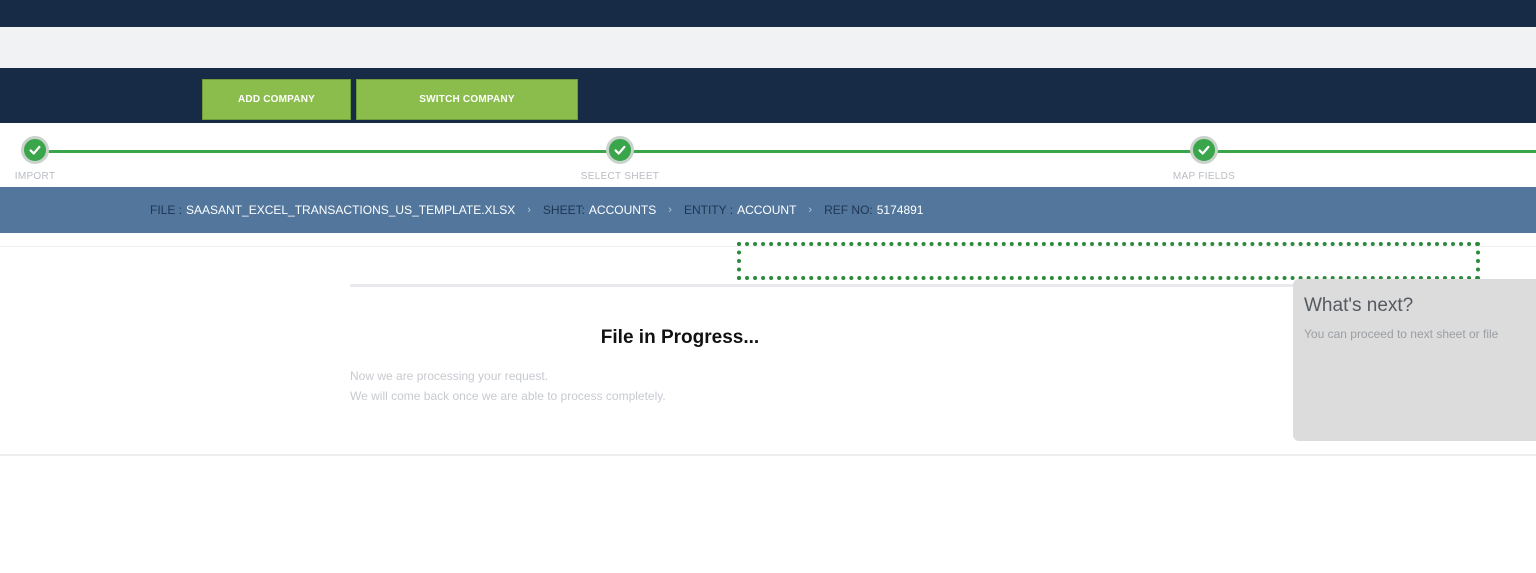  What do you see at coordinates (768, 47) in the screenshot?
I see `sub-header-strip` at bounding box center [768, 47].